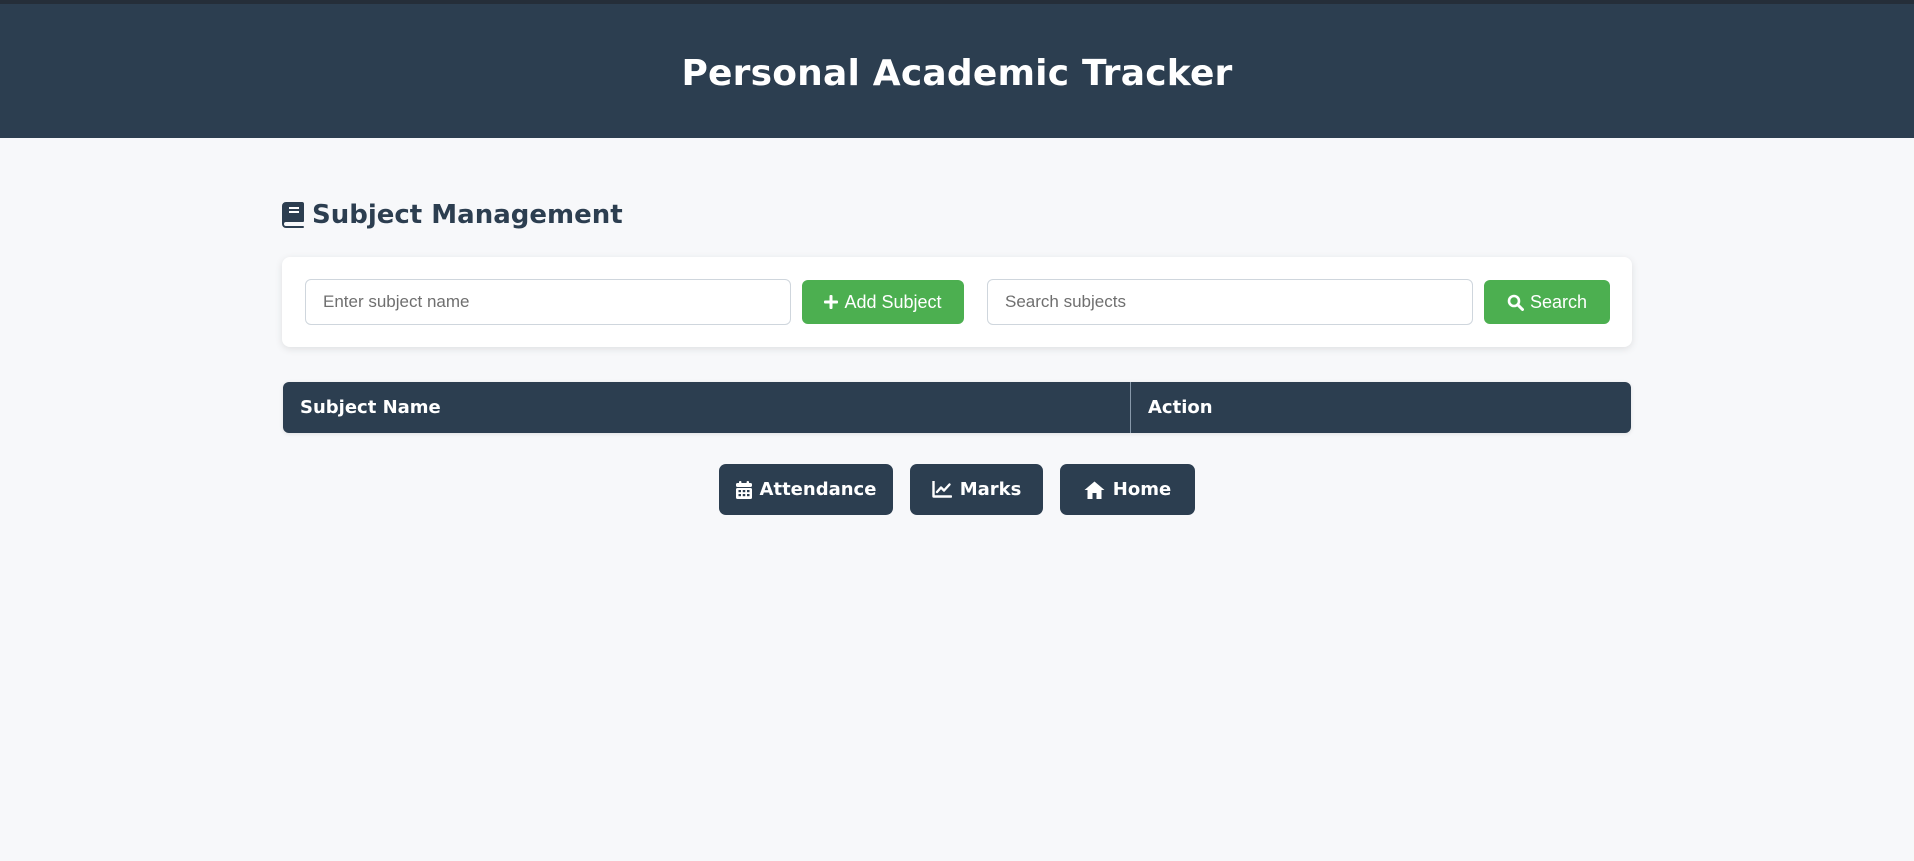 The height and width of the screenshot is (861, 1914). I want to click on home-label: Home, so click(1142, 489).